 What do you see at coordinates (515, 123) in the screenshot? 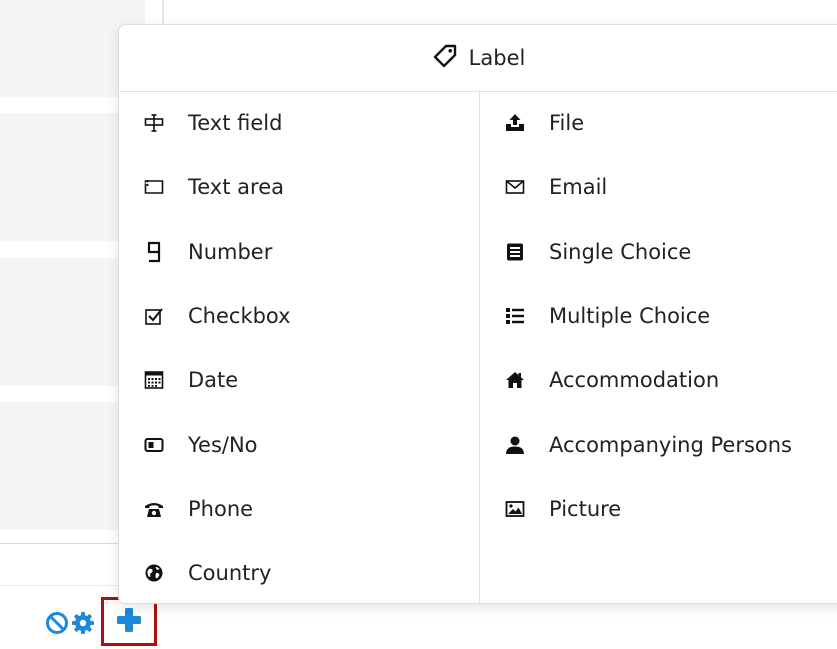
I see `upload-icon` at bounding box center [515, 123].